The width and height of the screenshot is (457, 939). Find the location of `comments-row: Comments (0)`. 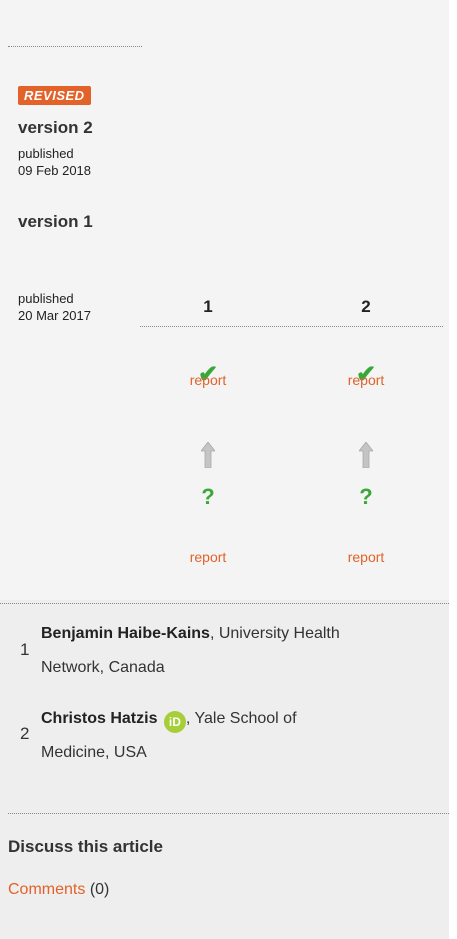

comments-row: Comments (0) is located at coordinates (58, 890).